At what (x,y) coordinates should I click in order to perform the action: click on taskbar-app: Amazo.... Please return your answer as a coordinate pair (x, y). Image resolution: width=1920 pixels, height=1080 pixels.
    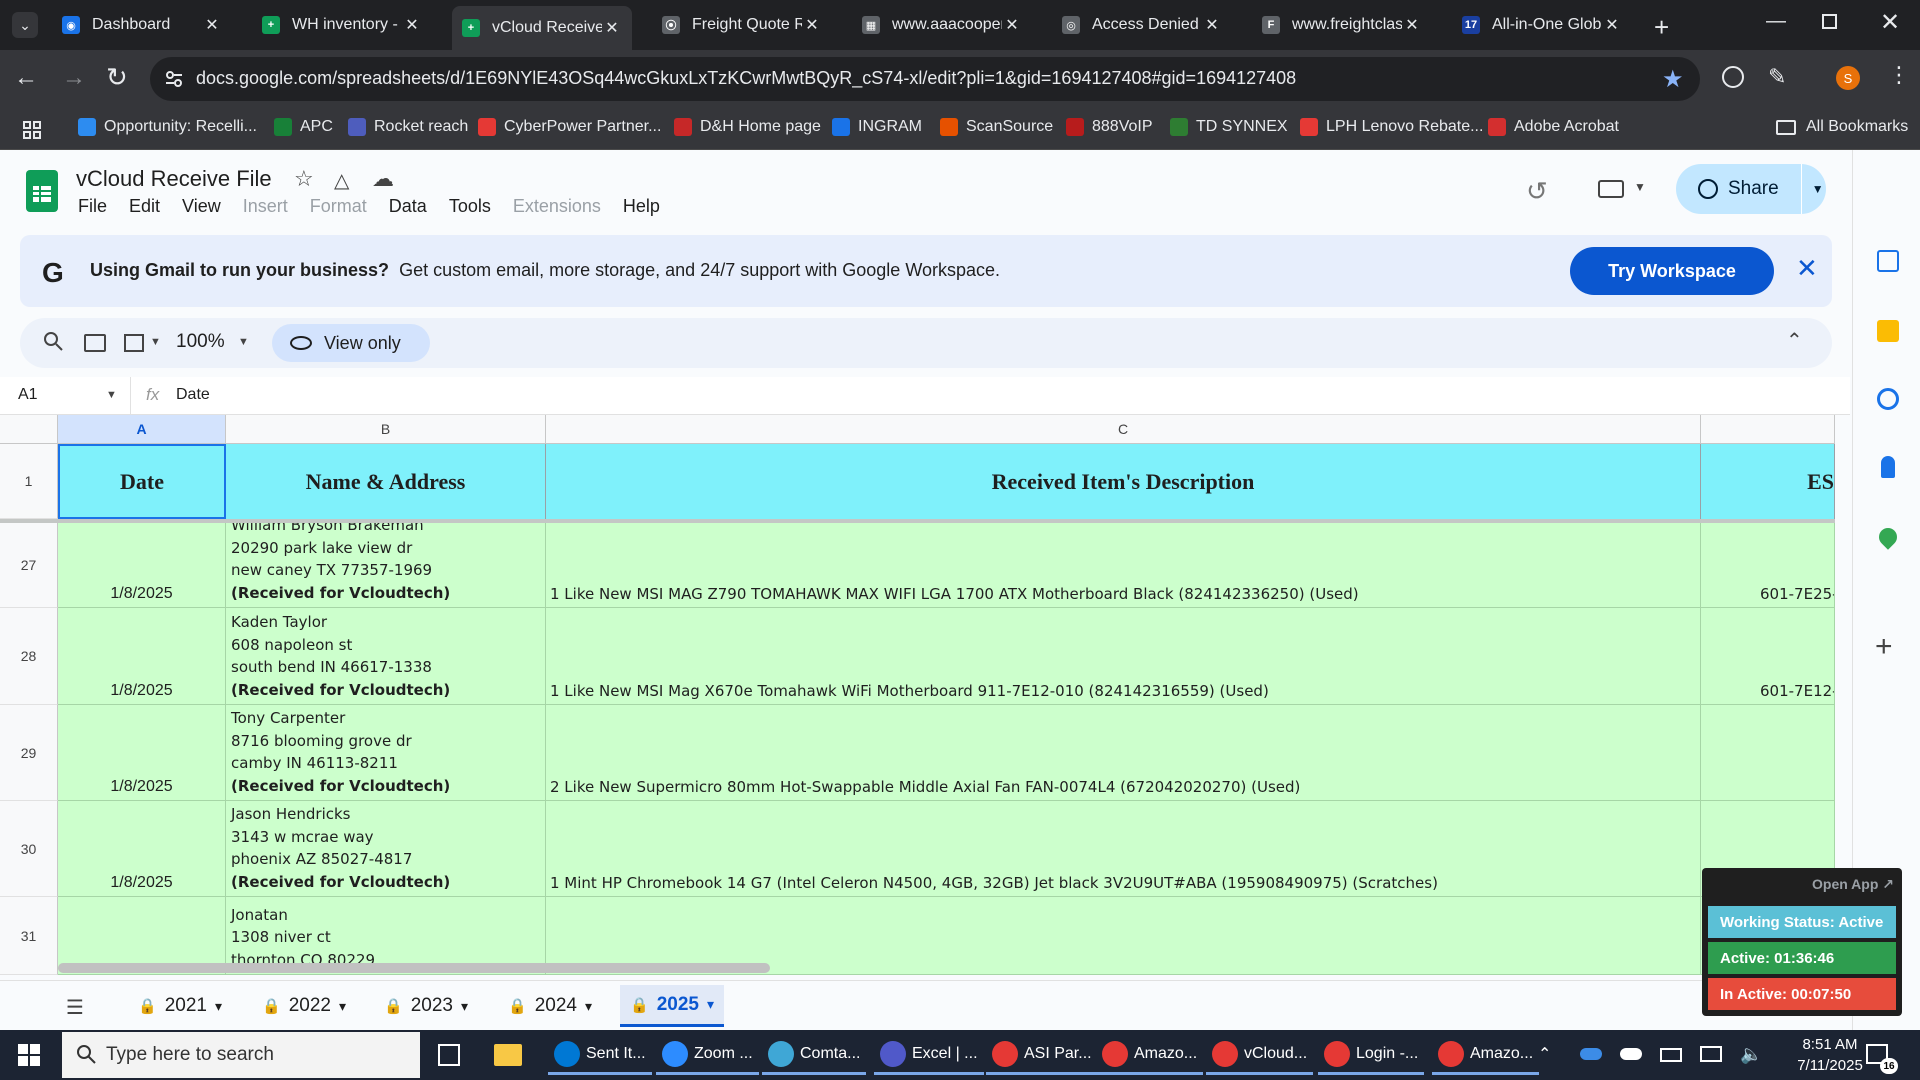
    Looking at the image, I should click on (1150, 1055).